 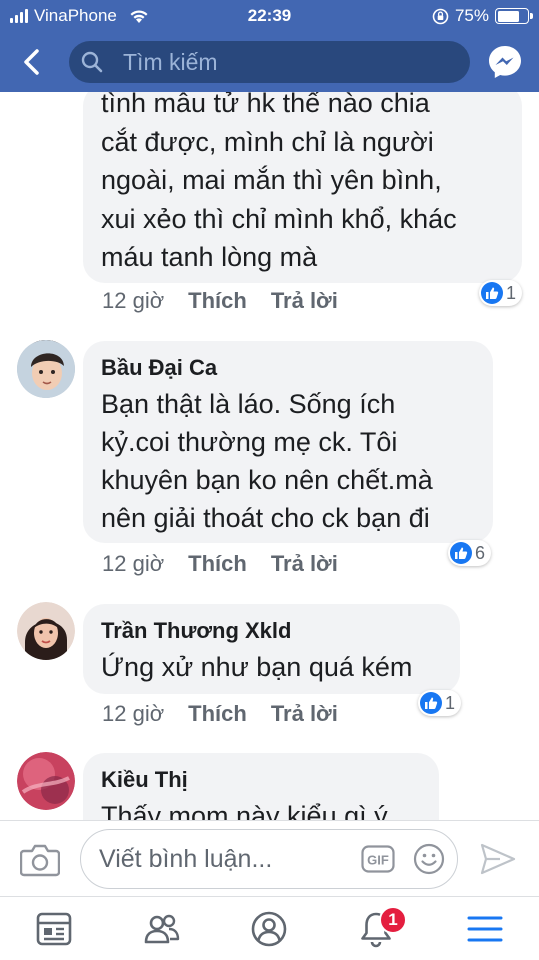 What do you see at coordinates (170, 62) in the screenshot?
I see `search-input: Tìm kiếm` at bounding box center [170, 62].